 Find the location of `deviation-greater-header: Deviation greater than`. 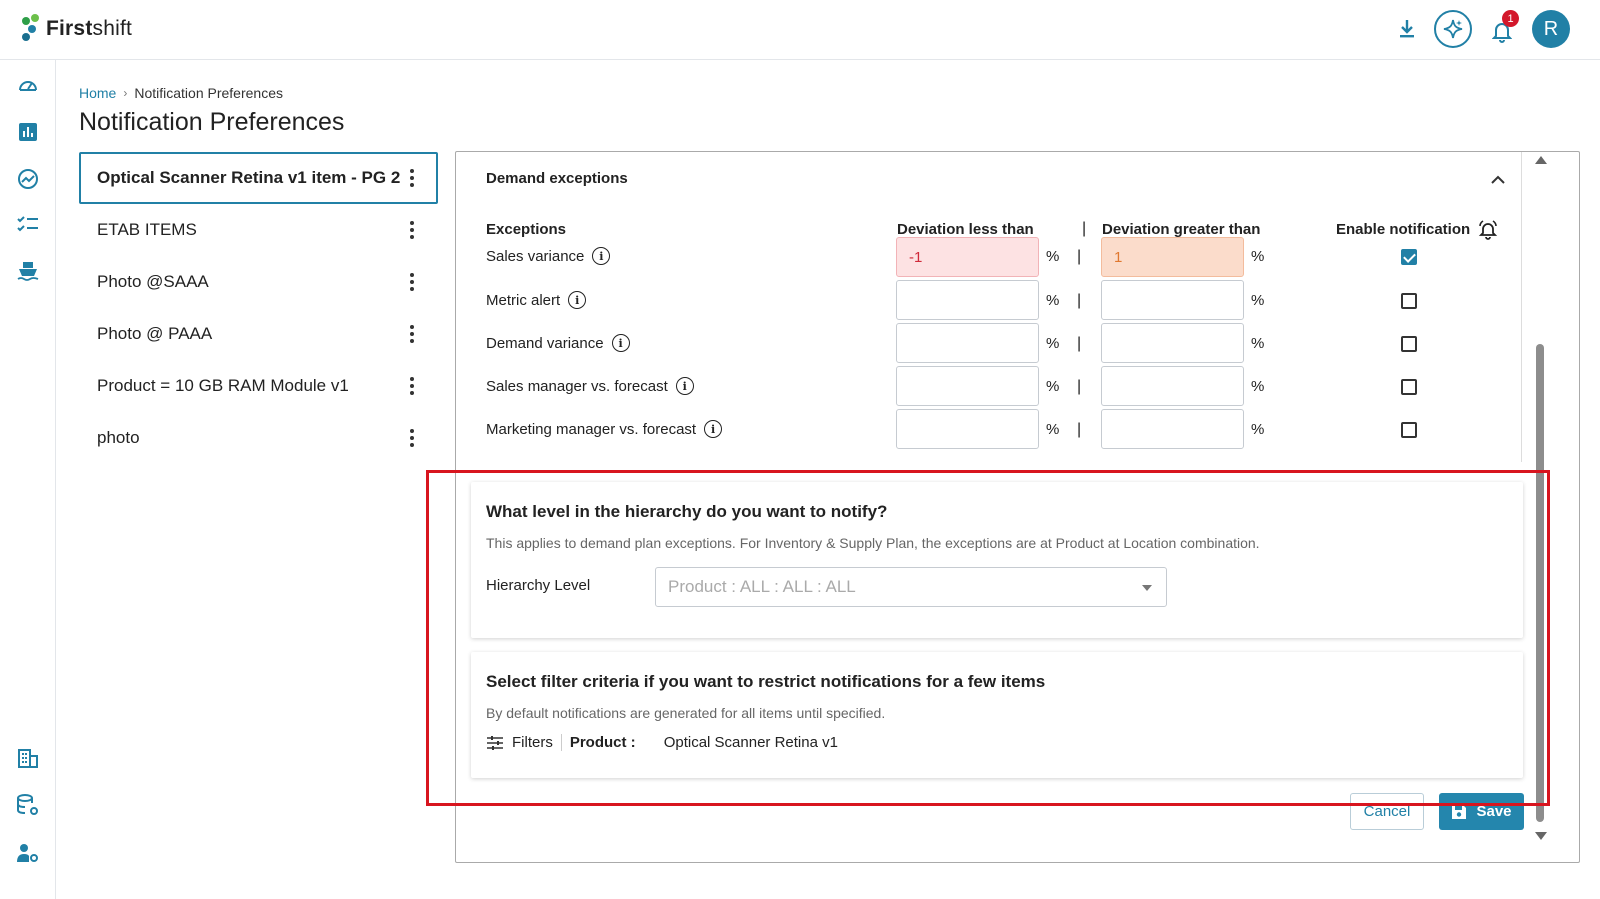

deviation-greater-header: Deviation greater than is located at coordinates (1181, 229).